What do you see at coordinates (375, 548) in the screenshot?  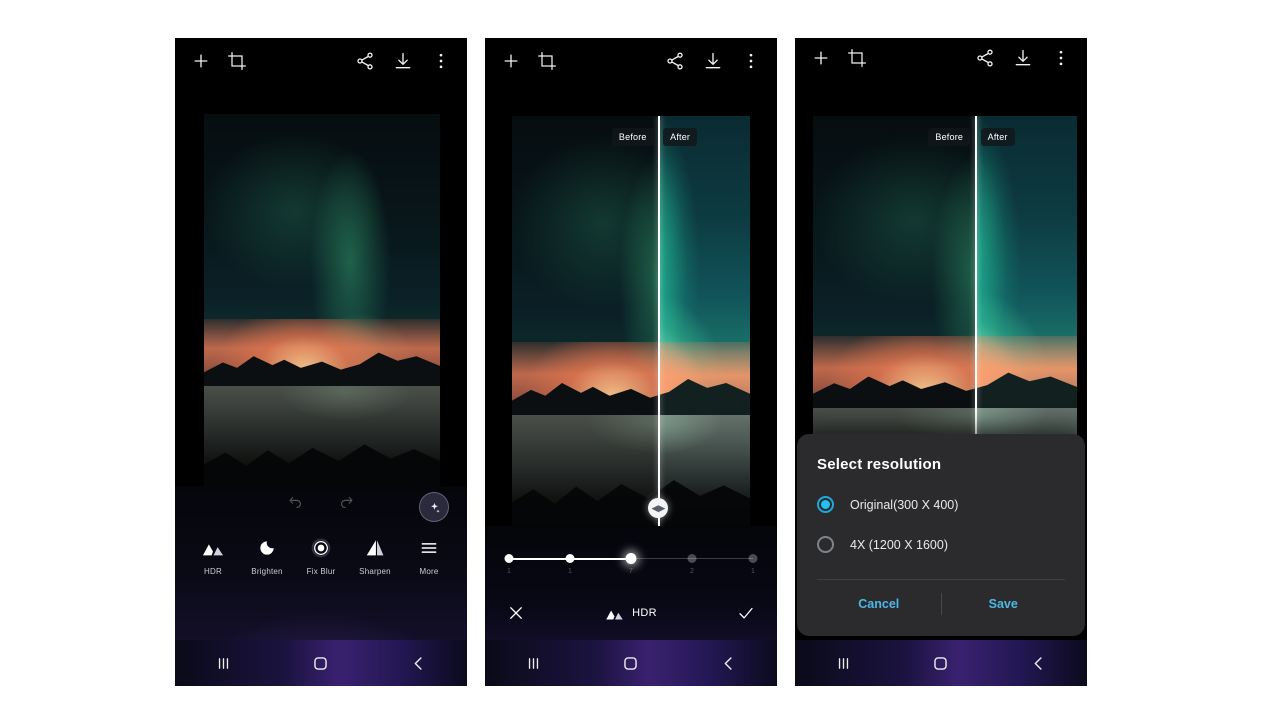 I see `triangle-icon` at bounding box center [375, 548].